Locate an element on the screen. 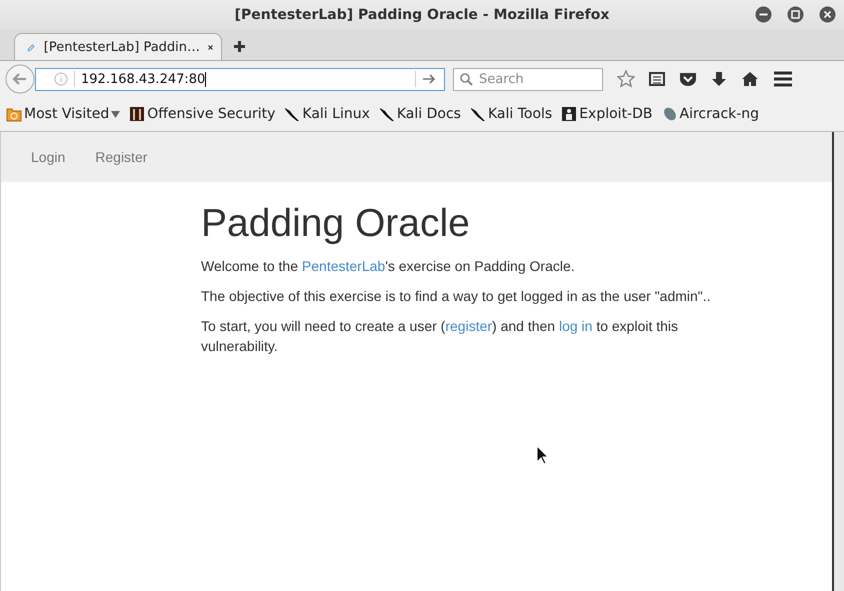 The width and height of the screenshot is (844, 591). window-title: [PentesterLab] Padding Oracle - Mozilla Firefox is located at coordinates (422, 15).